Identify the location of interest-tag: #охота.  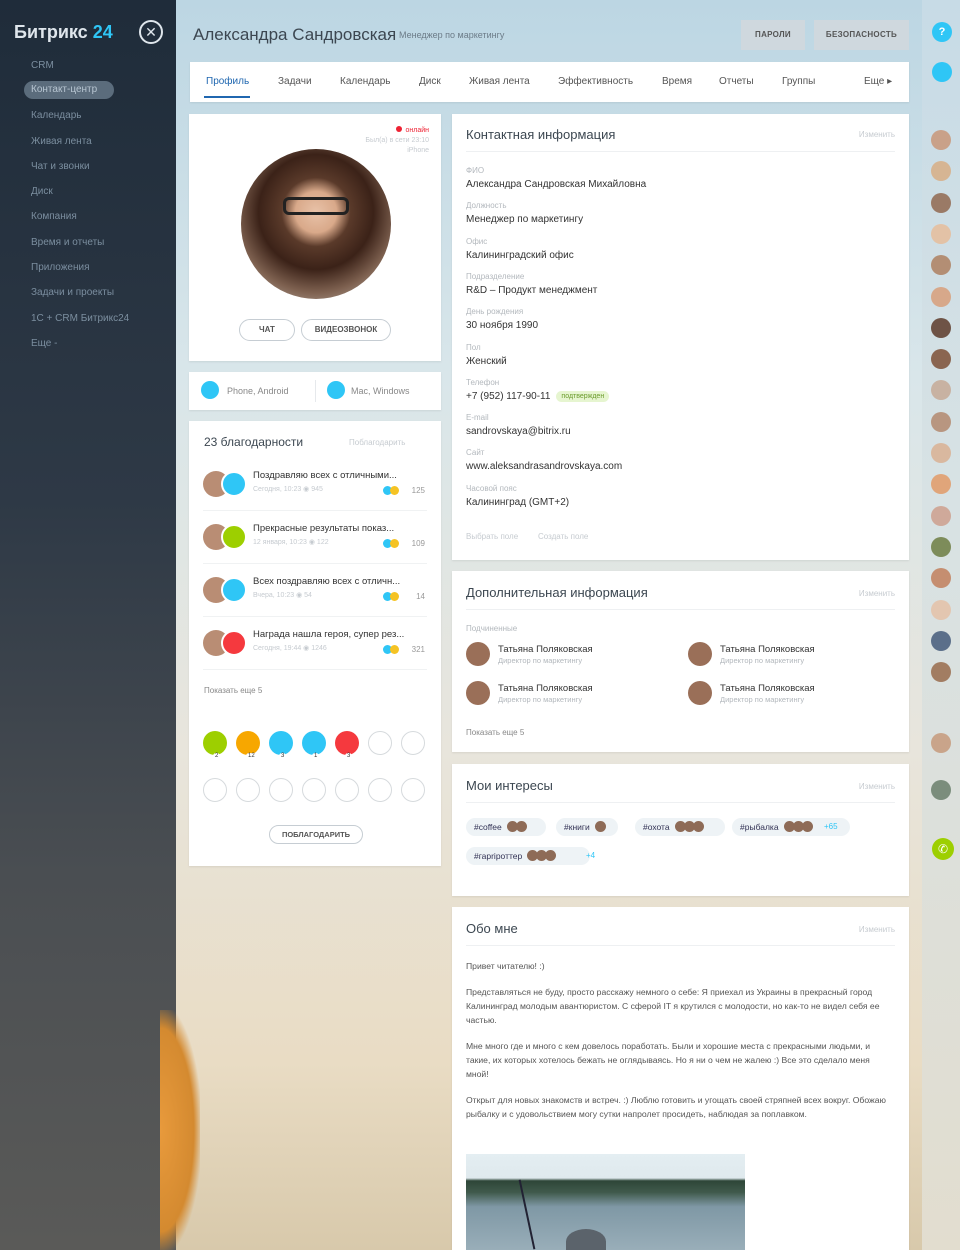
(680, 827).